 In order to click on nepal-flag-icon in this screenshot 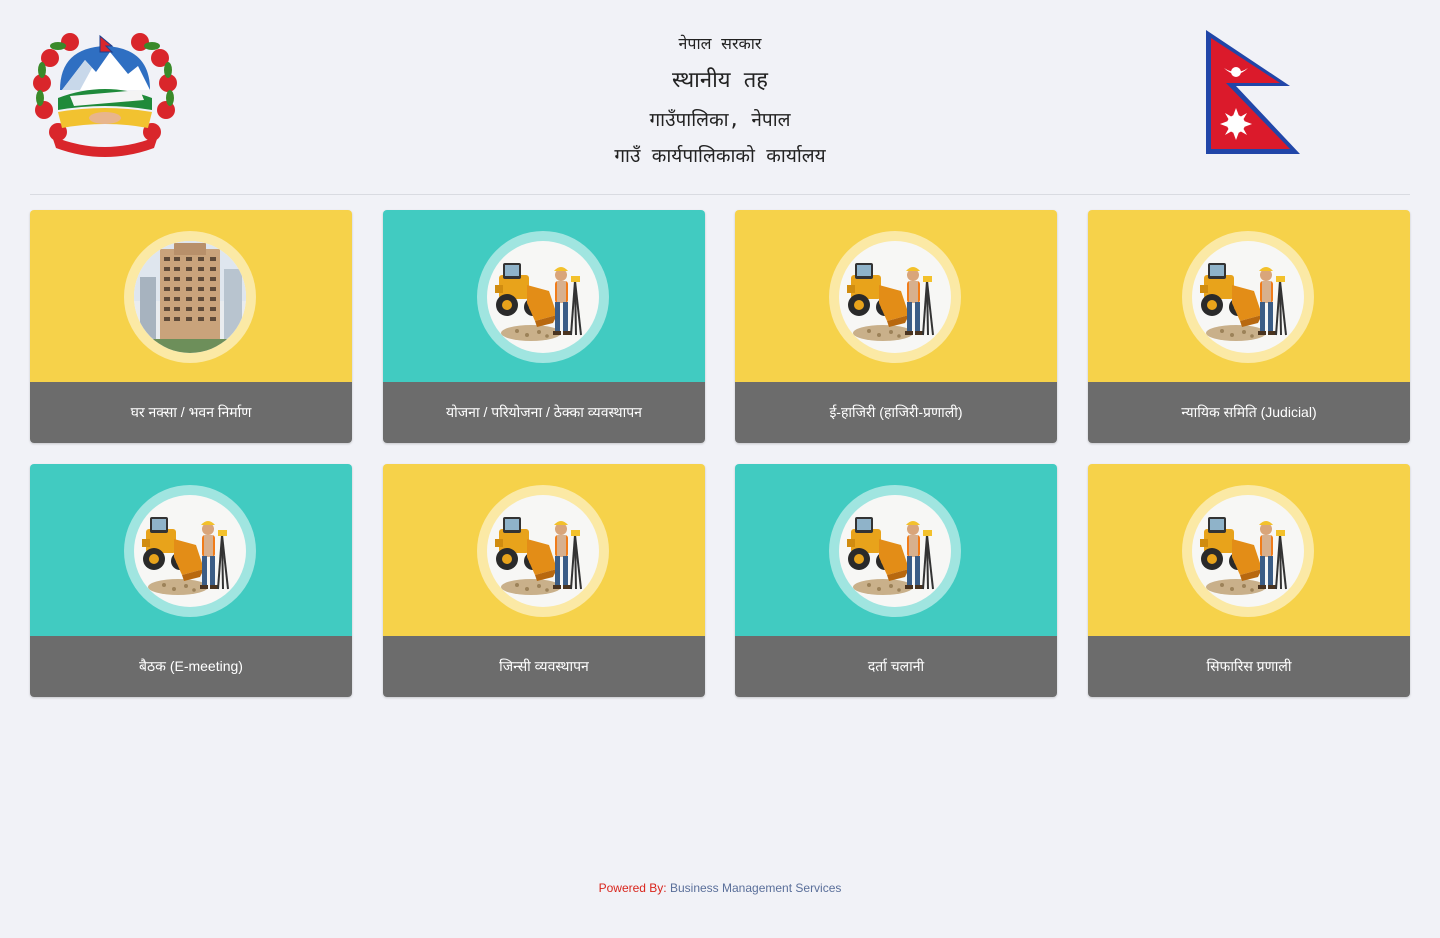, I will do `click(1254, 92)`.